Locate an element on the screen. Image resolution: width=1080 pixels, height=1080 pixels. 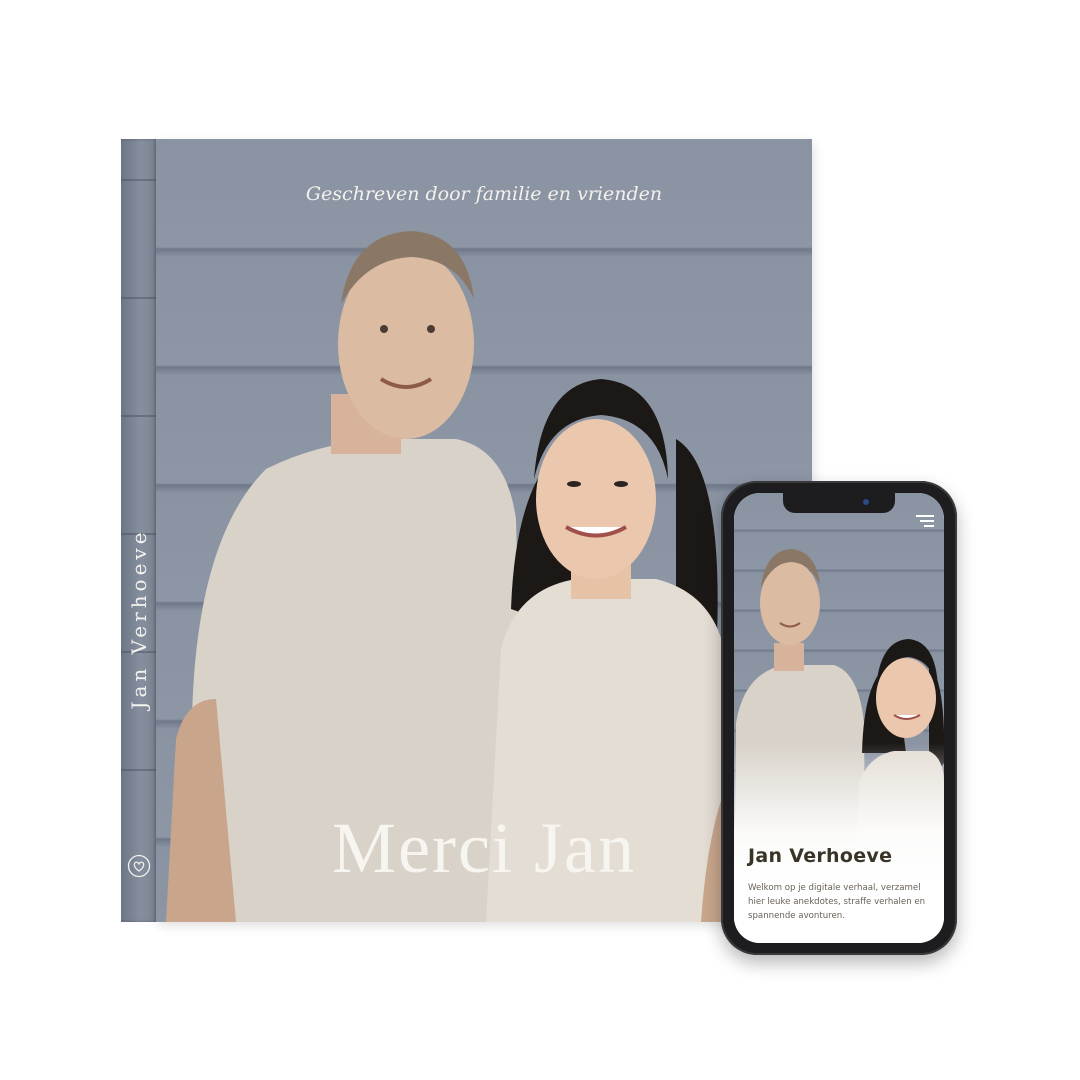
spine-title: Jan Verhoeve is located at coordinates (139, 619).